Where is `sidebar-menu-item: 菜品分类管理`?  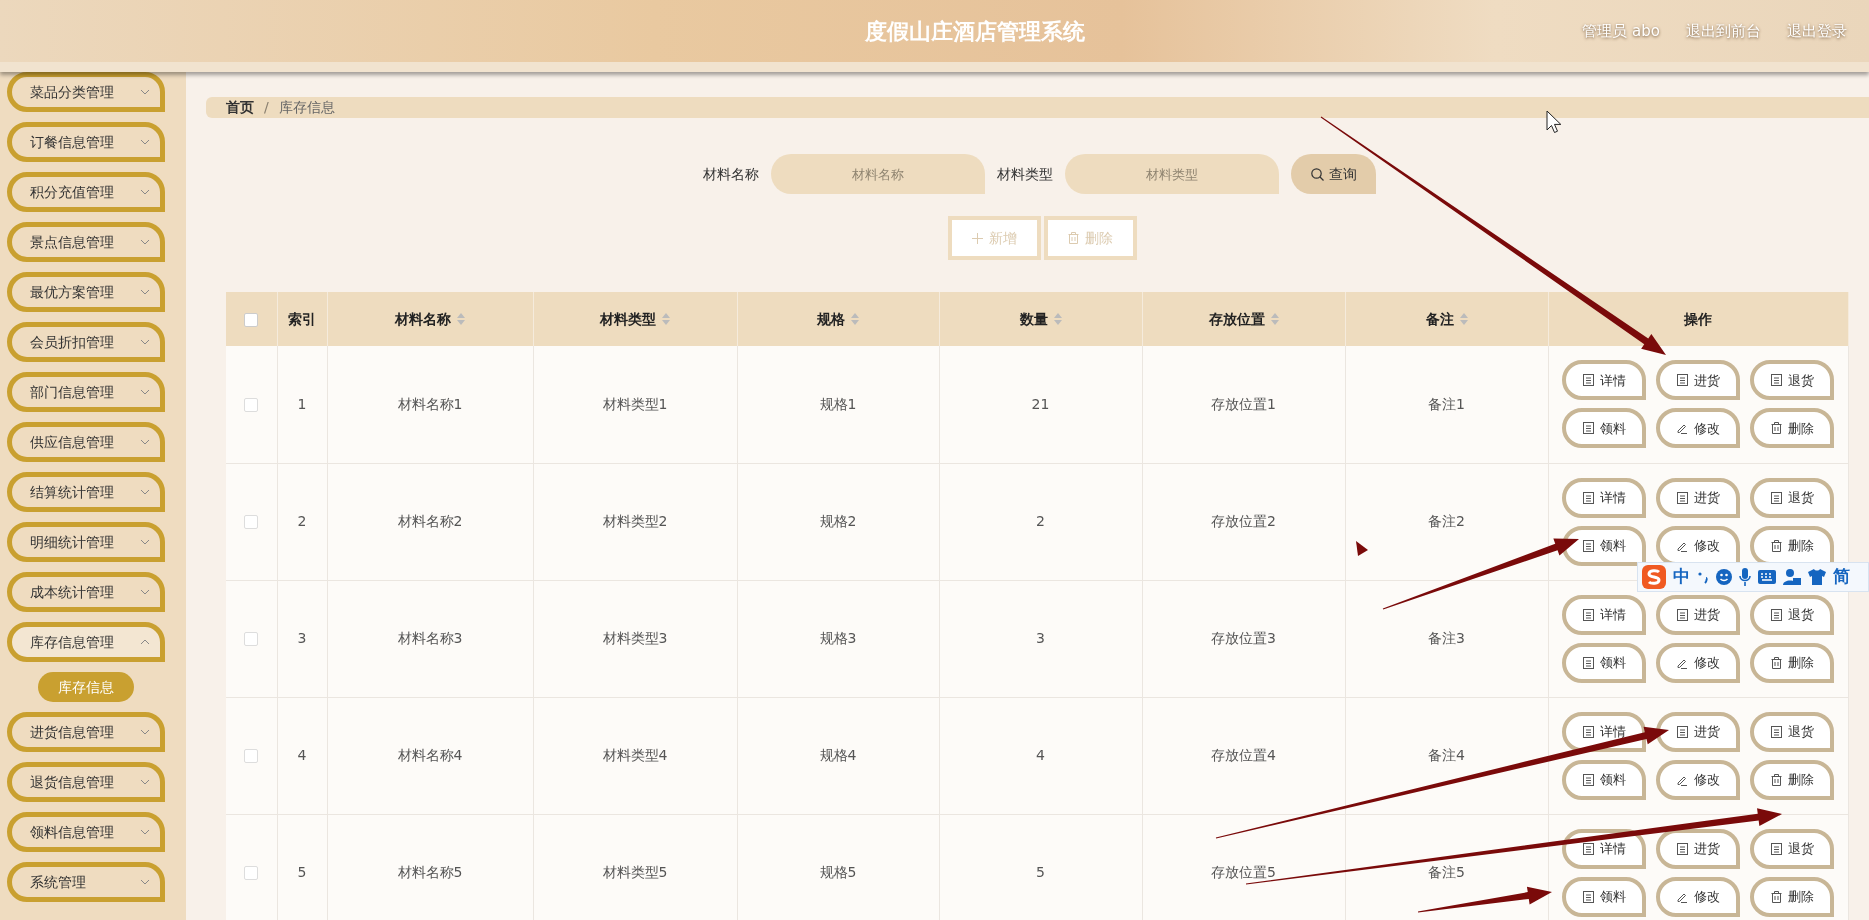
sidebar-menu-item: 菜品分类管理 is located at coordinates (86, 92).